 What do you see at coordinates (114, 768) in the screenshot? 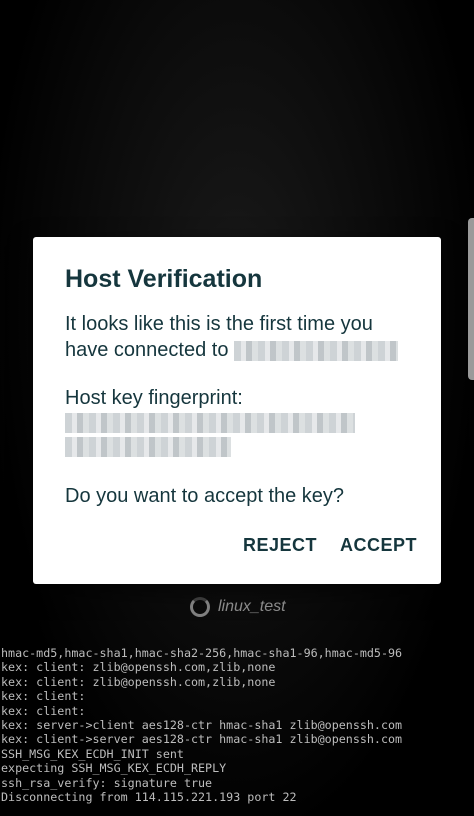
I see `terminal-line: expecting SSH_MSG_KEX_ECDH_REPLY` at bounding box center [114, 768].